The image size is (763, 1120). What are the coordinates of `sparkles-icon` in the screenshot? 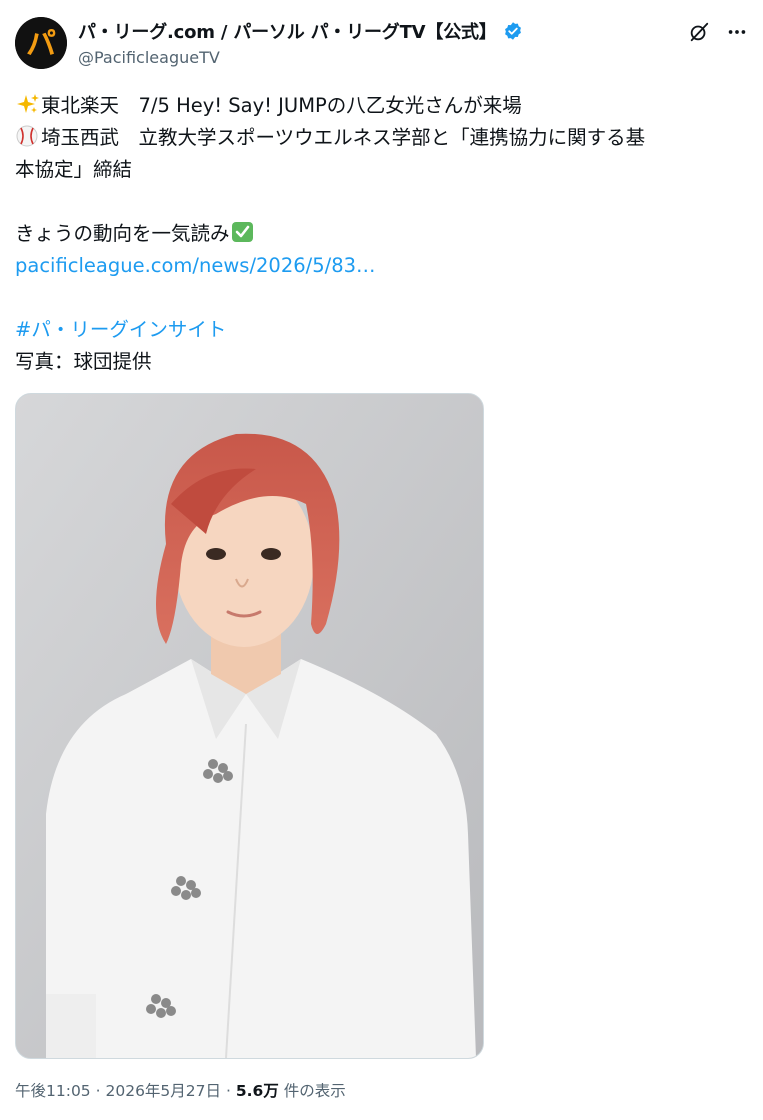 It's located at (28, 104).